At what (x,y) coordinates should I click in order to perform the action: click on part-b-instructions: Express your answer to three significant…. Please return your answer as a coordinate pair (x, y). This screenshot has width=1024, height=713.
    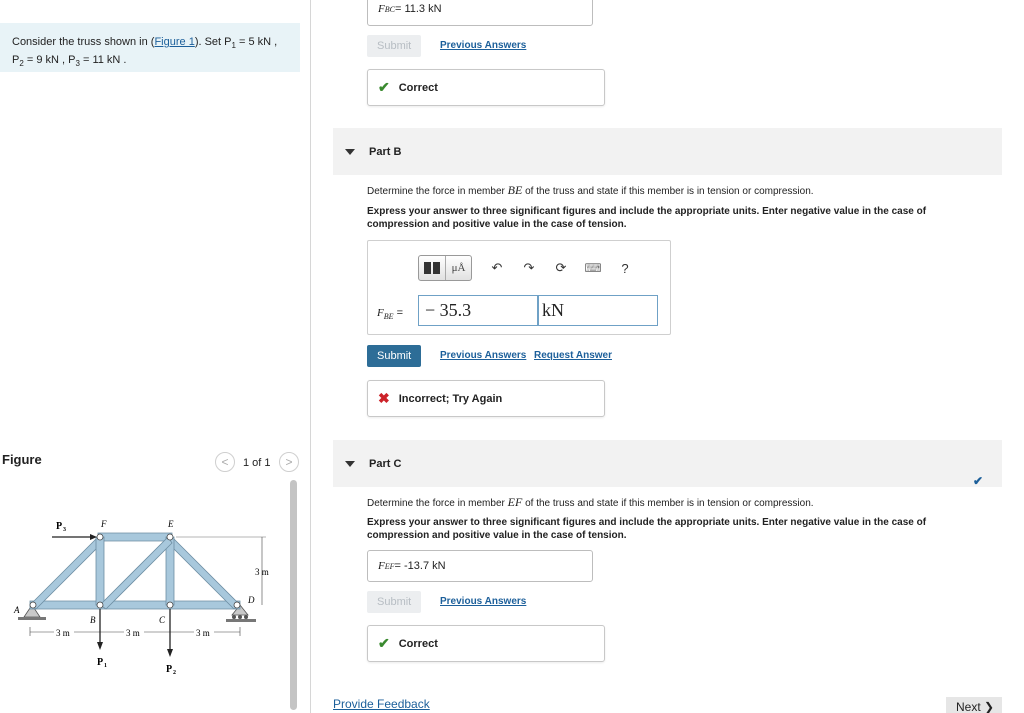
    Looking at the image, I should click on (647, 218).